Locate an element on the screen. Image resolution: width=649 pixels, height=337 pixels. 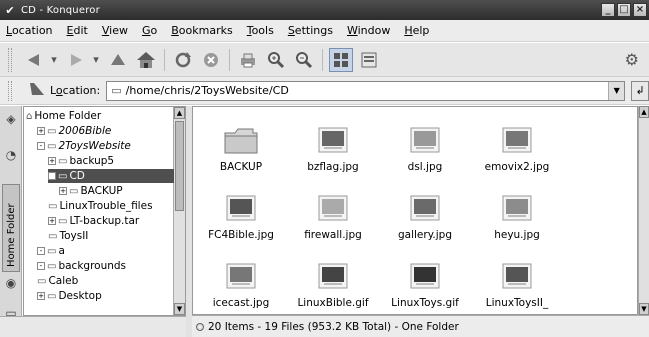
tree-item-label: BACKUP is located at coordinates (101, 191).